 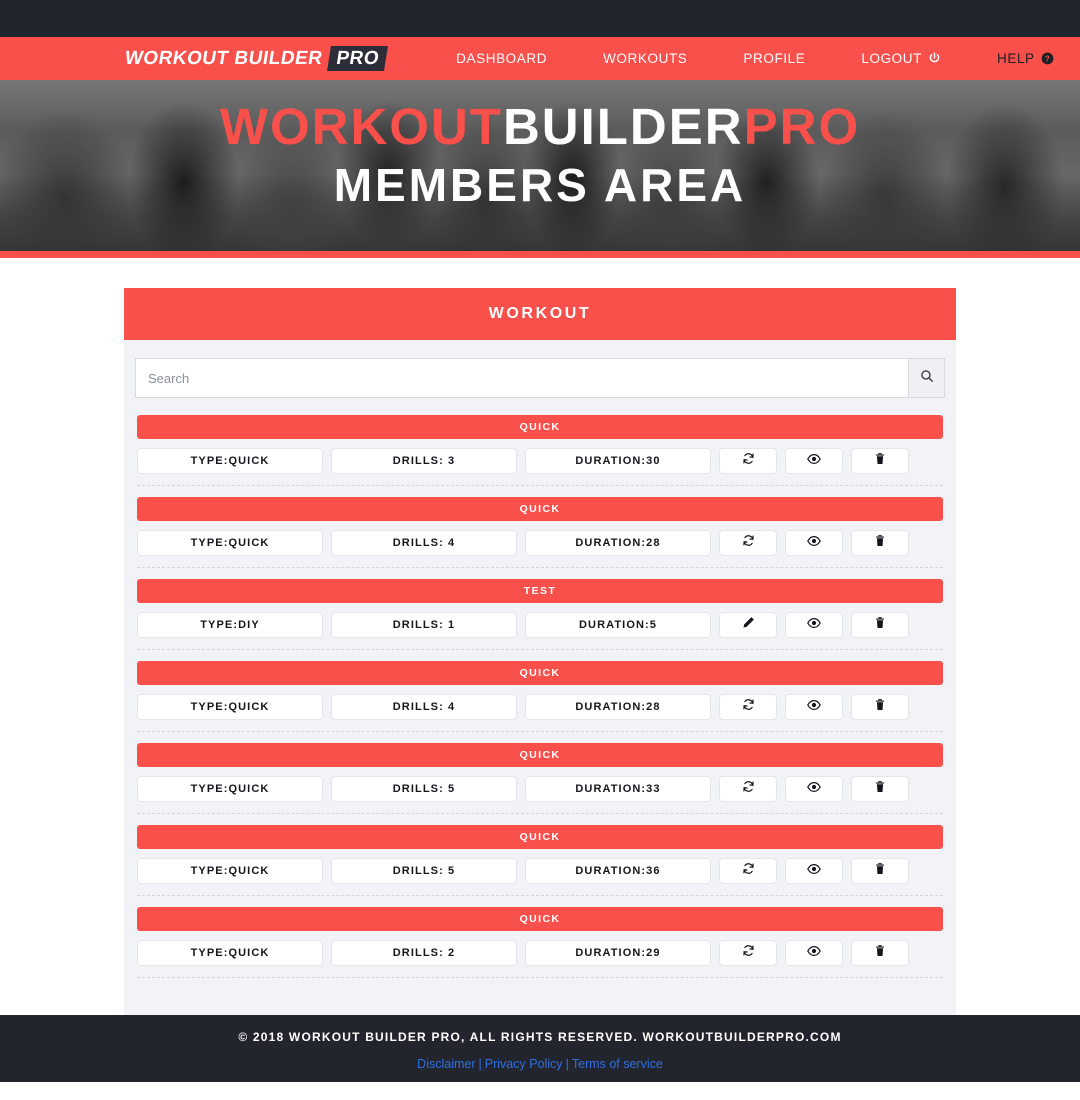 I want to click on nav-item-workouts: WORKOUTS, so click(x=645, y=58).